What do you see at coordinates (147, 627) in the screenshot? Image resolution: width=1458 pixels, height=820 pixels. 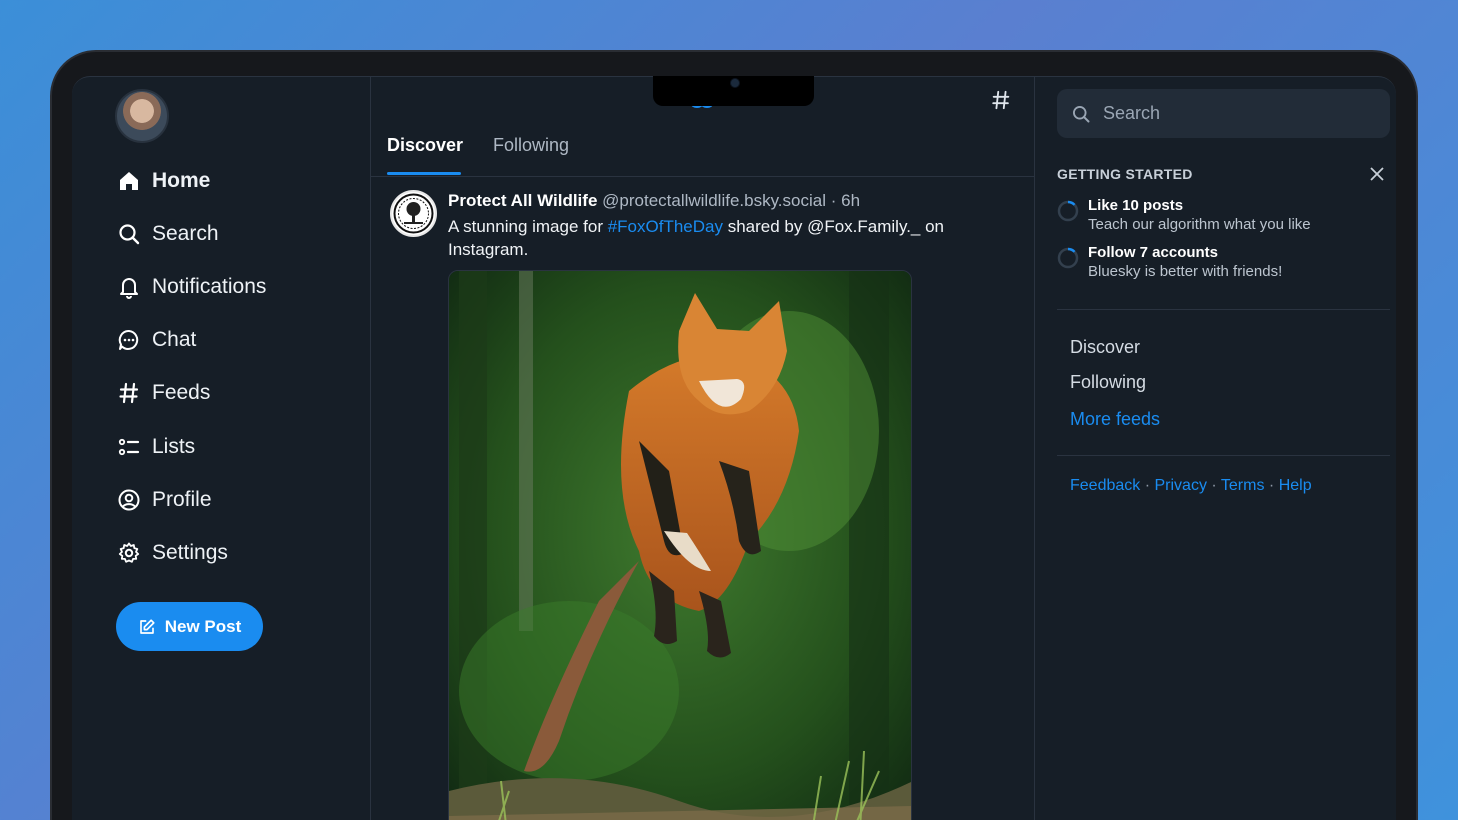 I see `compose-icon` at bounding box center [147, 627].